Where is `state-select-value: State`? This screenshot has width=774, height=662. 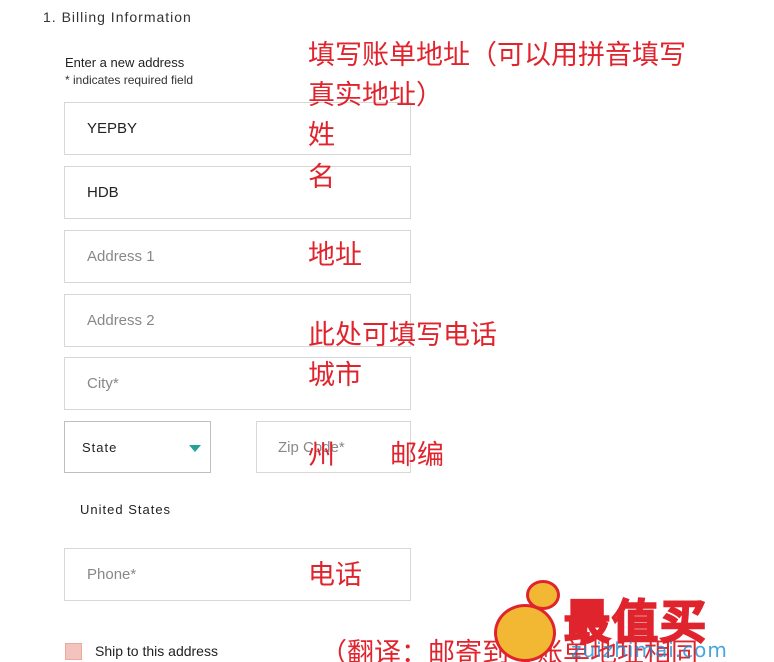
state-select-value: State is located at coordinates (100, 447).